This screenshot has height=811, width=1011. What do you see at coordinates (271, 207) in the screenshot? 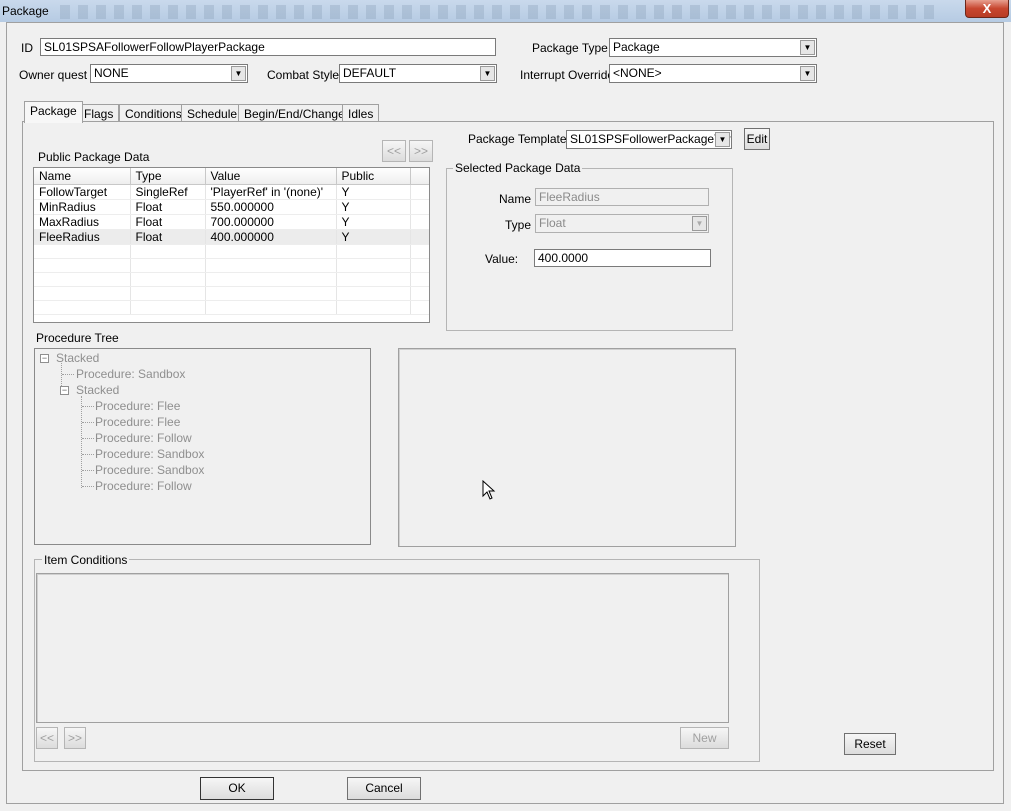
I see `cell-value: 550.000000` at bounding box center [271, 207].